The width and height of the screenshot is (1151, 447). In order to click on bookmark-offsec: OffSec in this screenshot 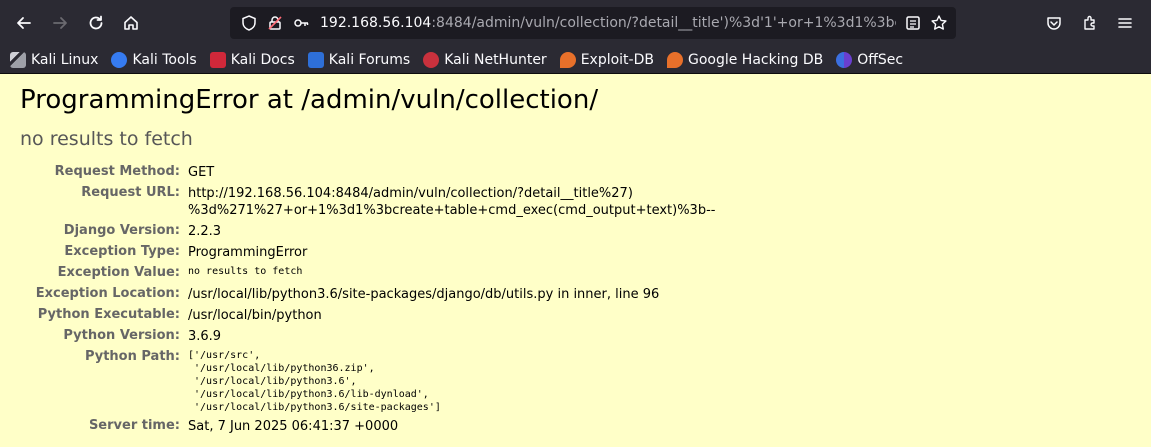, I will do `click(869, 60)`.